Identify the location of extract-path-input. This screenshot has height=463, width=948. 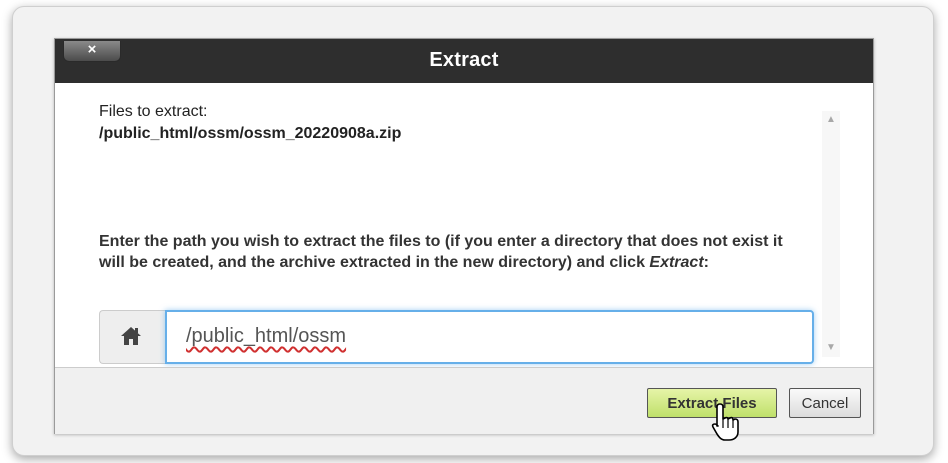
(489, 337).